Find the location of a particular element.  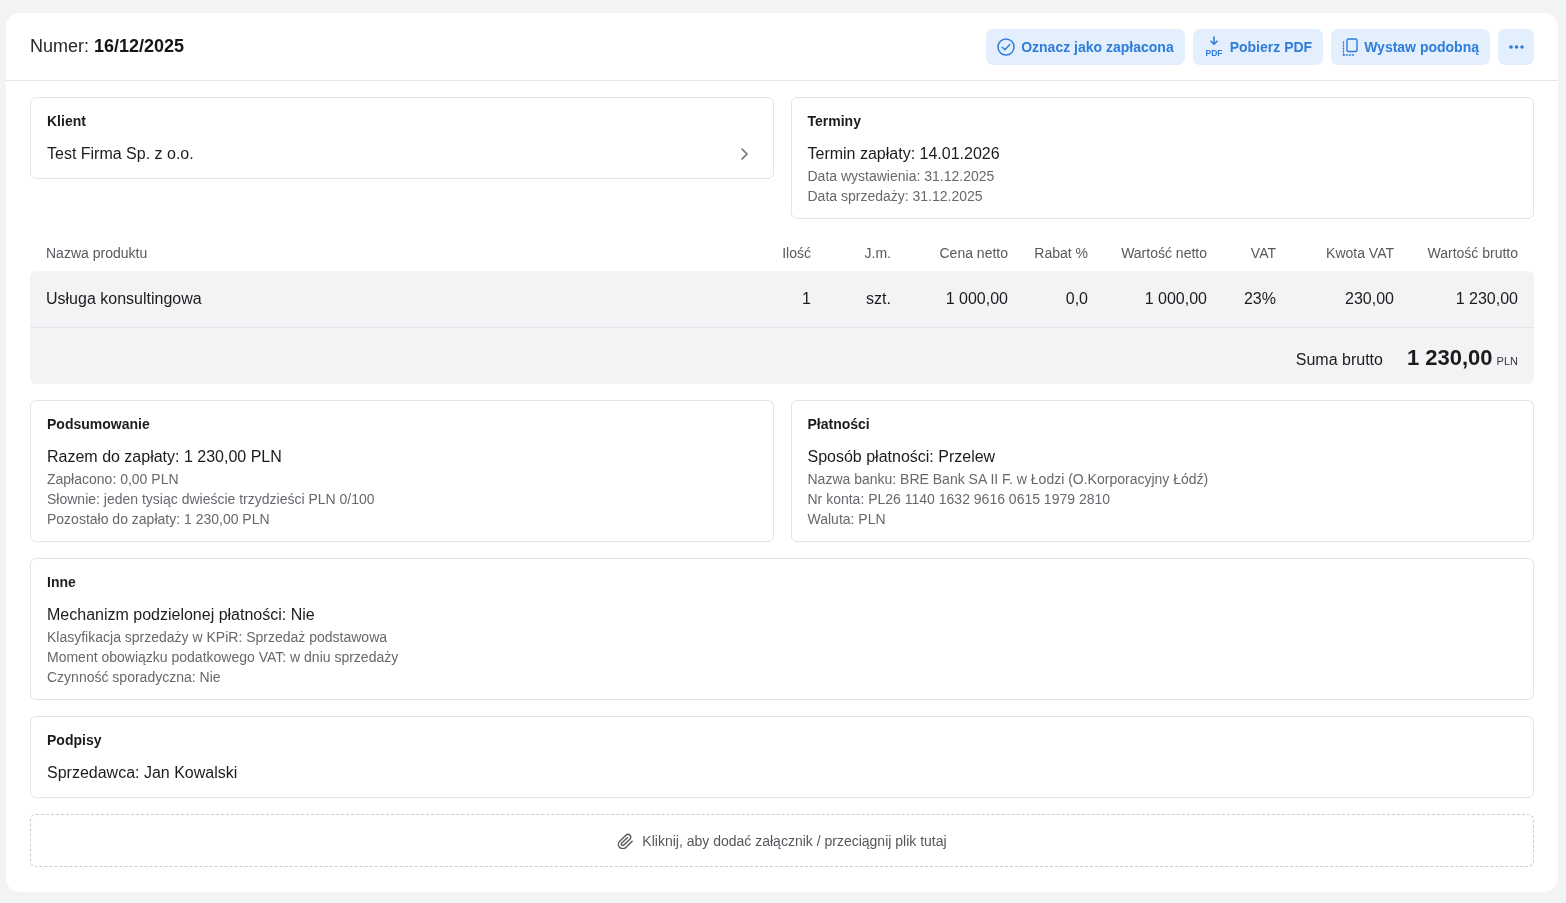

column-header: VAT is located at coordinates (1263, 253).